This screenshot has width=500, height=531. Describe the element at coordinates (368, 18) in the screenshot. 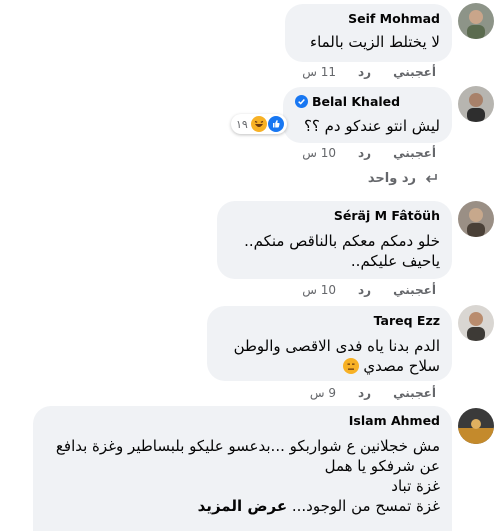

I see `comment-author: Seif Mohmad` at that location.